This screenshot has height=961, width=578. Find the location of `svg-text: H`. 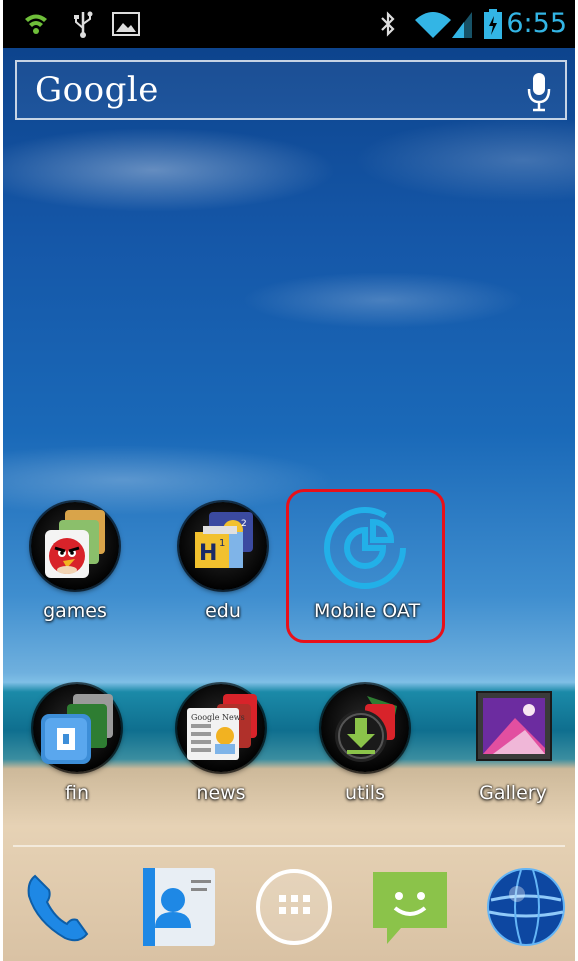

svg-text: H is located at coordinates (208, 553).